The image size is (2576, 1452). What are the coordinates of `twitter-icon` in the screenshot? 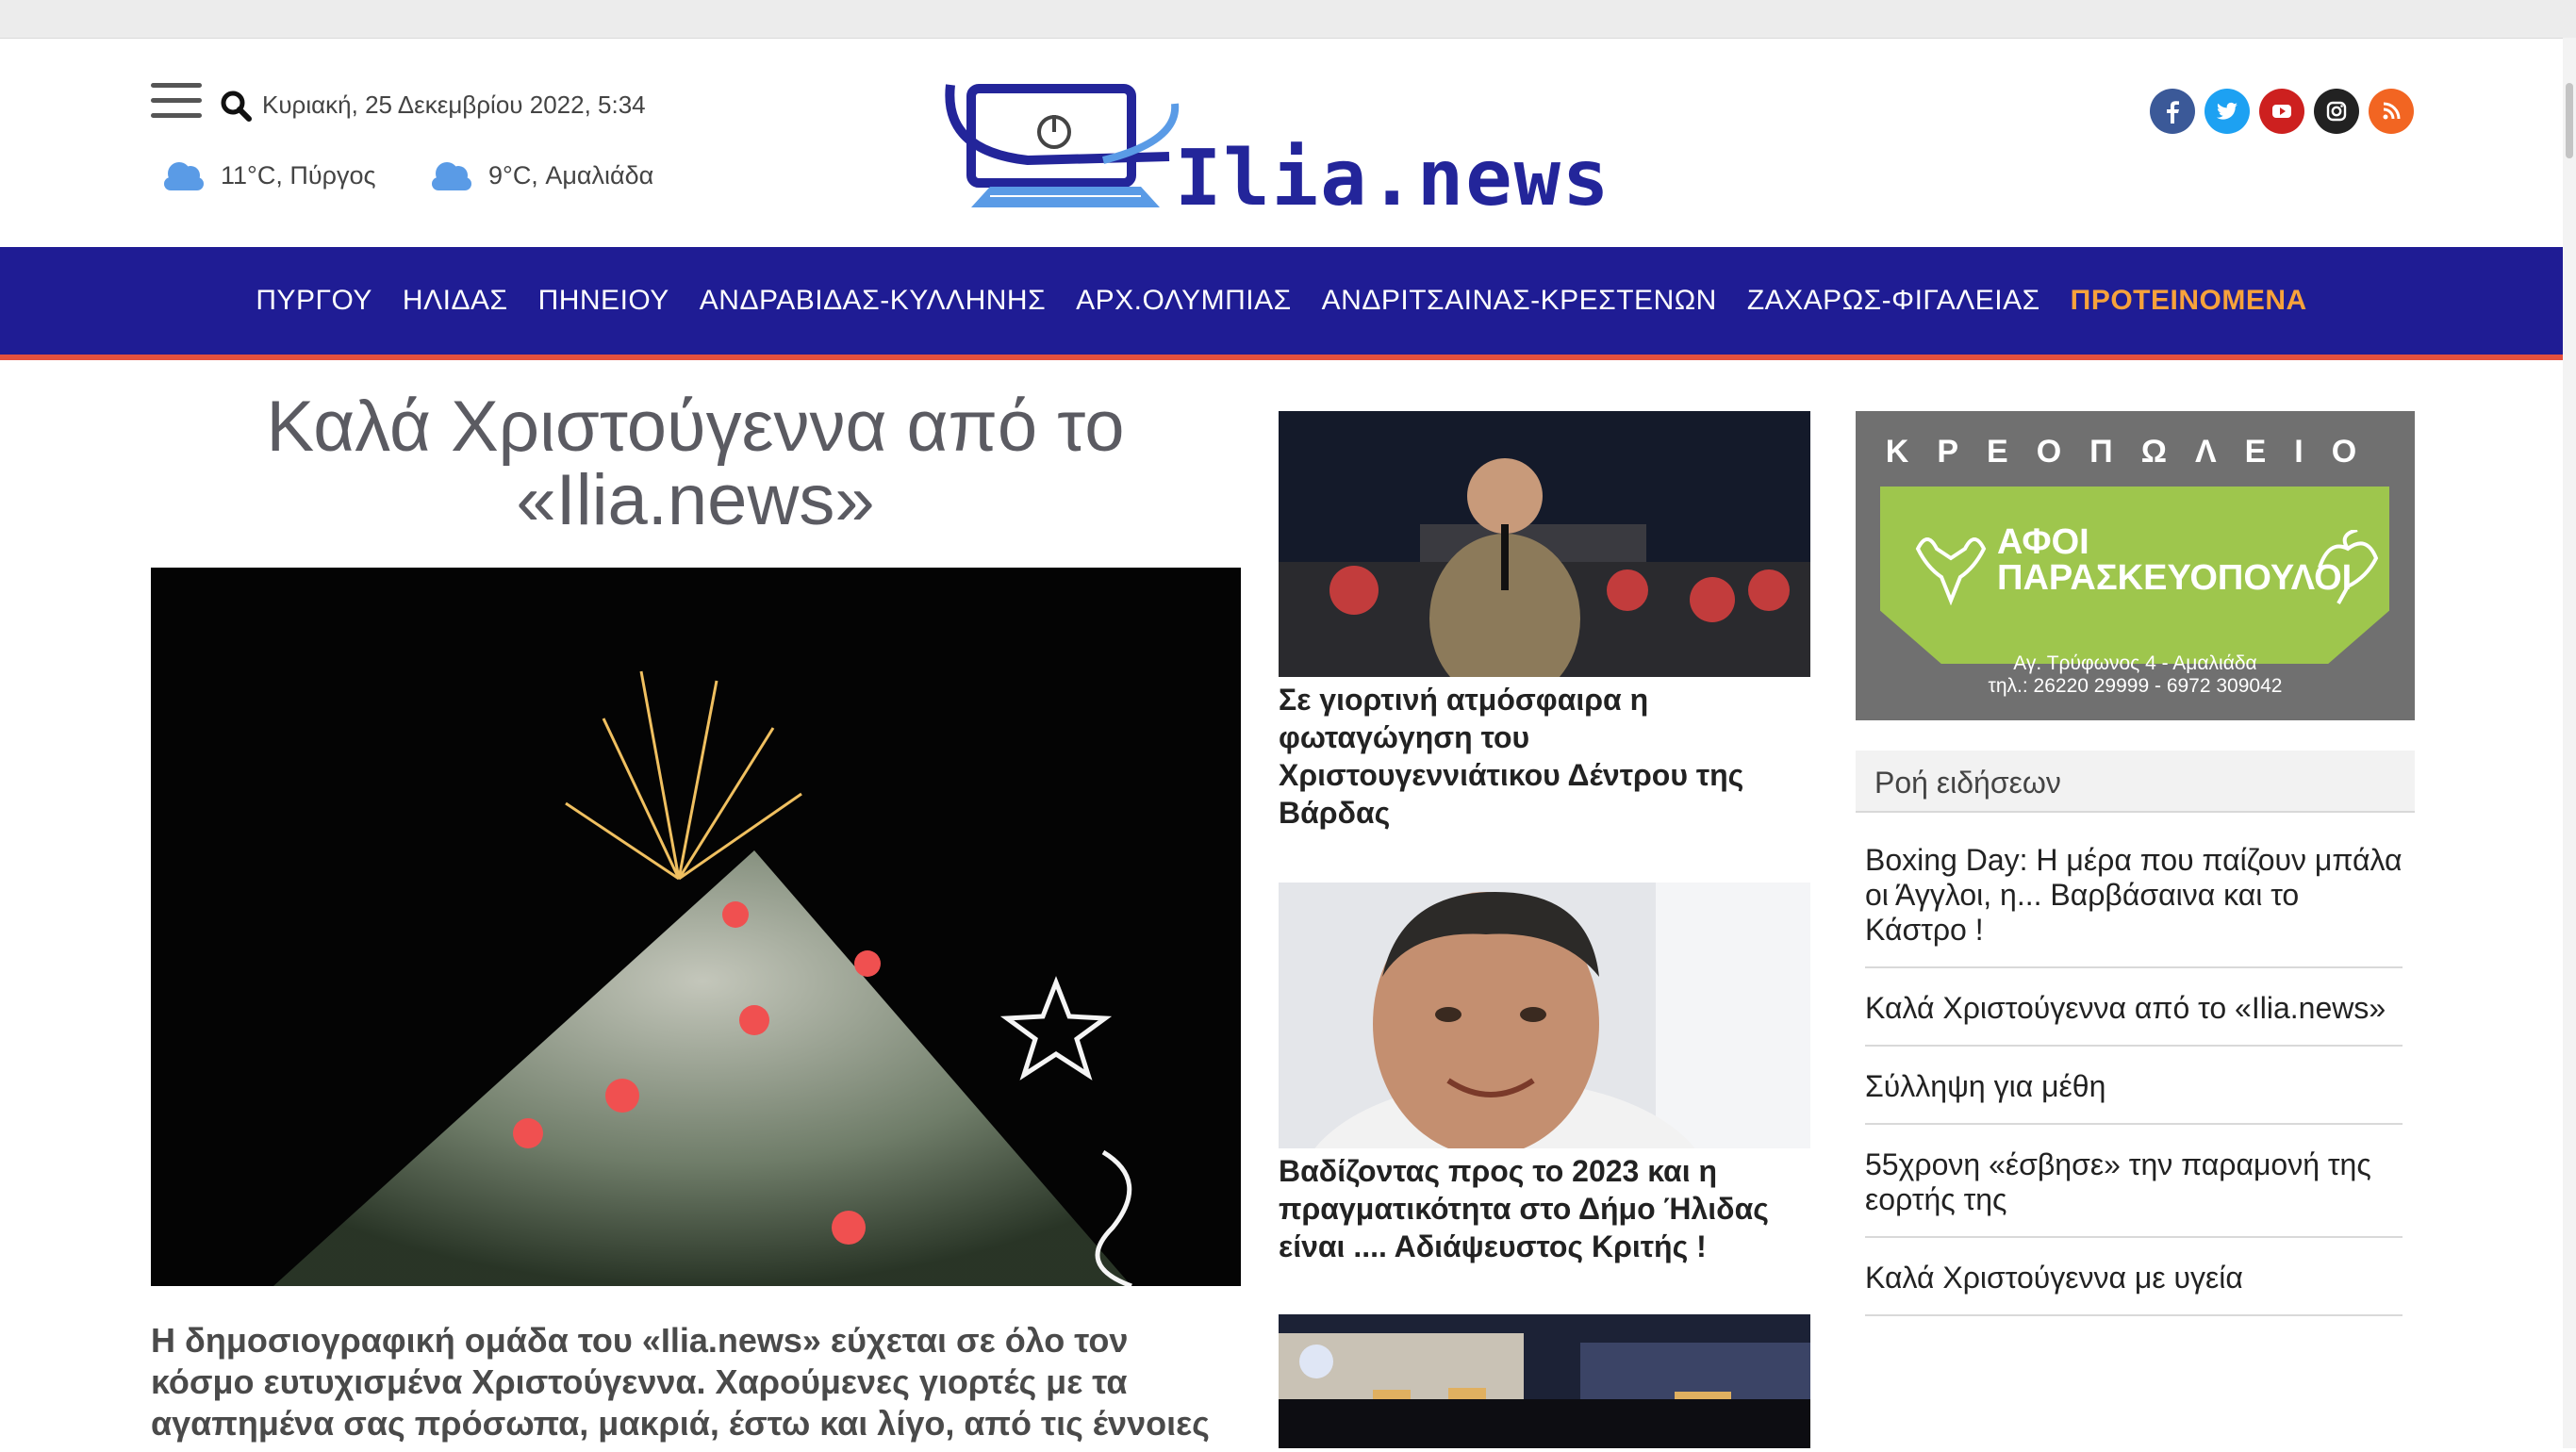 It's located at (2227, 111).